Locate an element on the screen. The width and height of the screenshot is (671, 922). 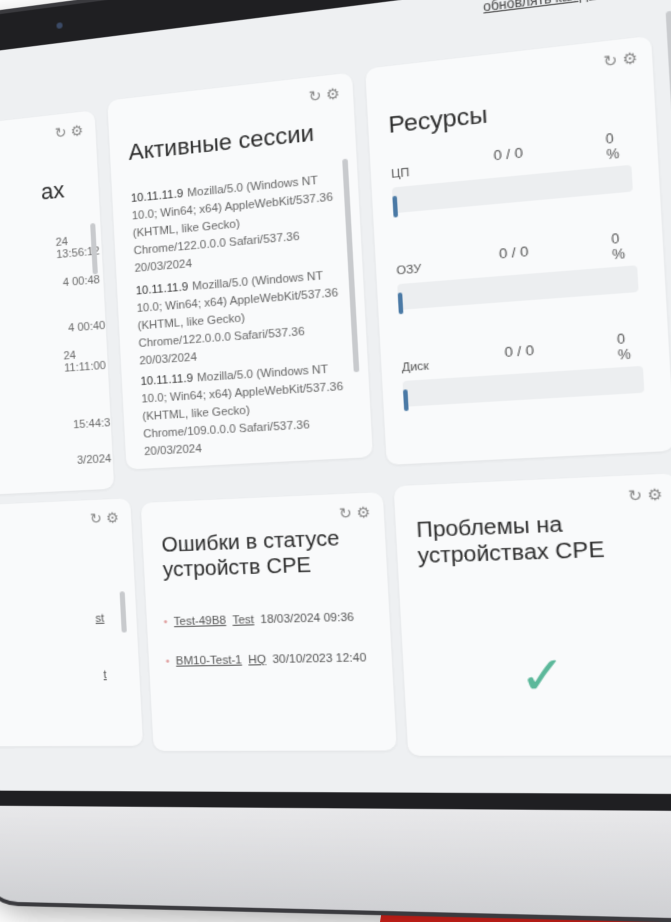
error-datetime: 18/03/2024 09:36 is located at coordinates (307, 619).